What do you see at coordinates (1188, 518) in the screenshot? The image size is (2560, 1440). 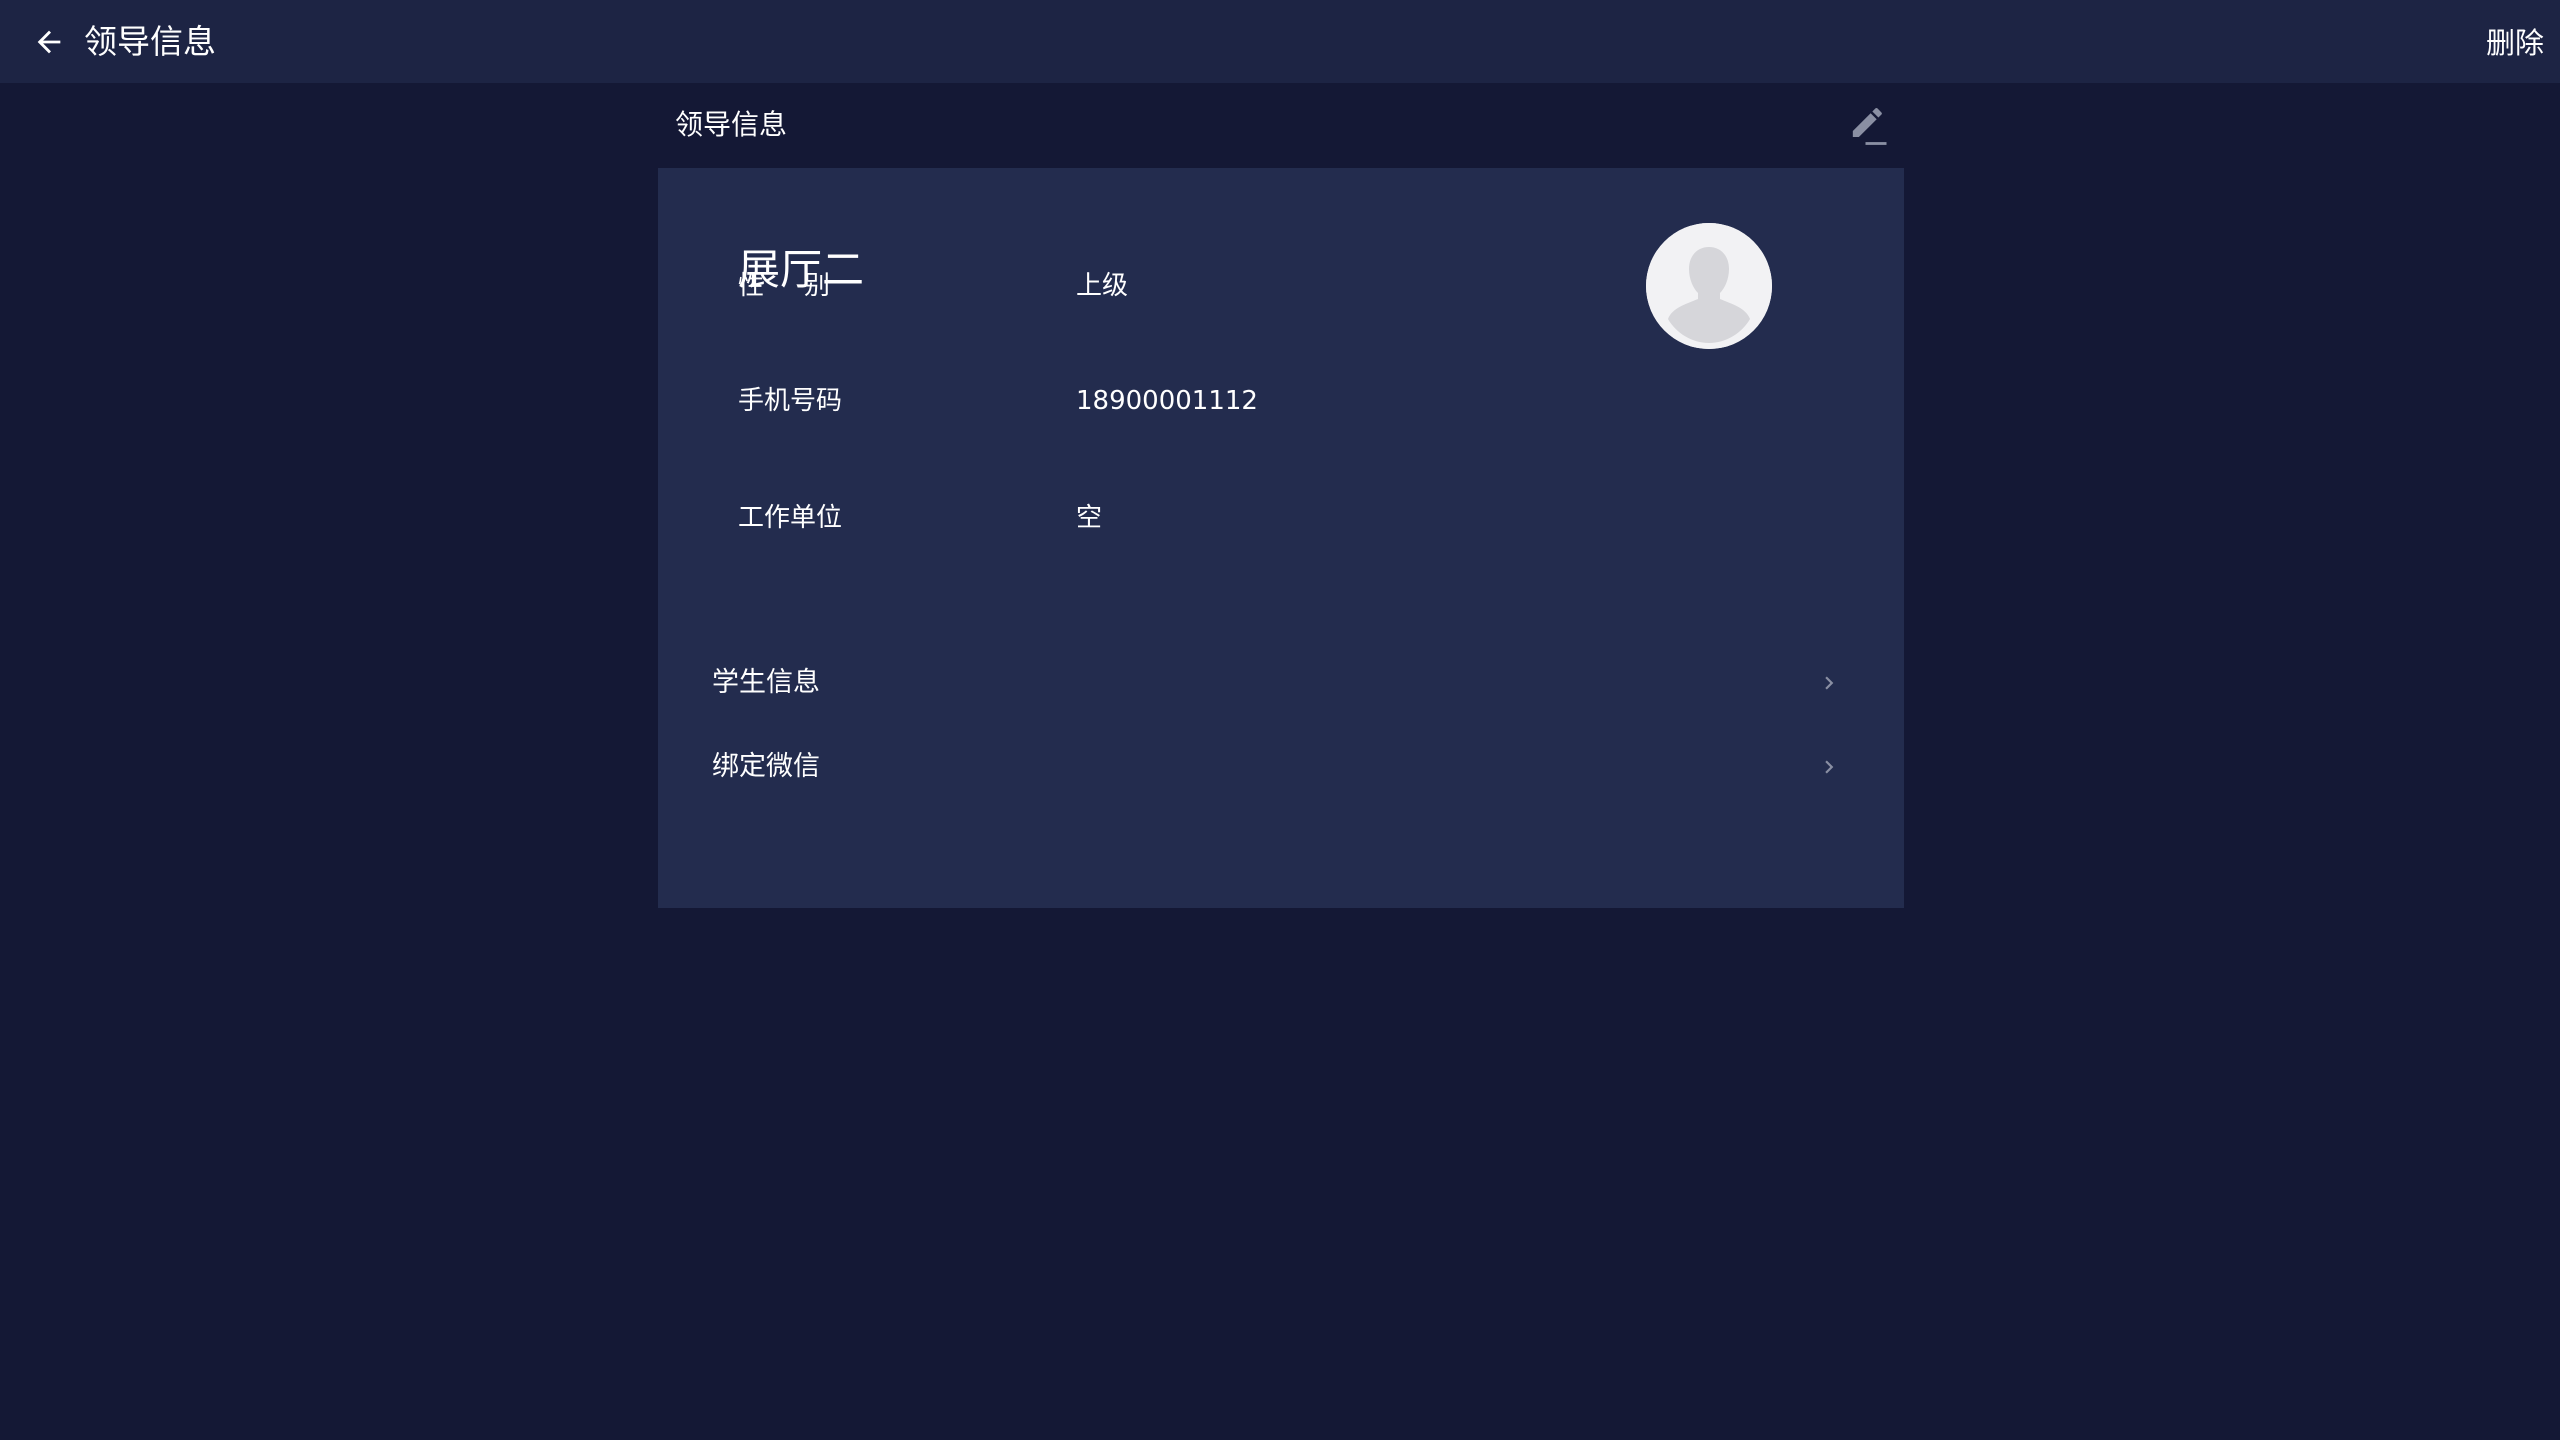 I see `field-workplace: 工作单位 空` at bounding box center [1188, 518].